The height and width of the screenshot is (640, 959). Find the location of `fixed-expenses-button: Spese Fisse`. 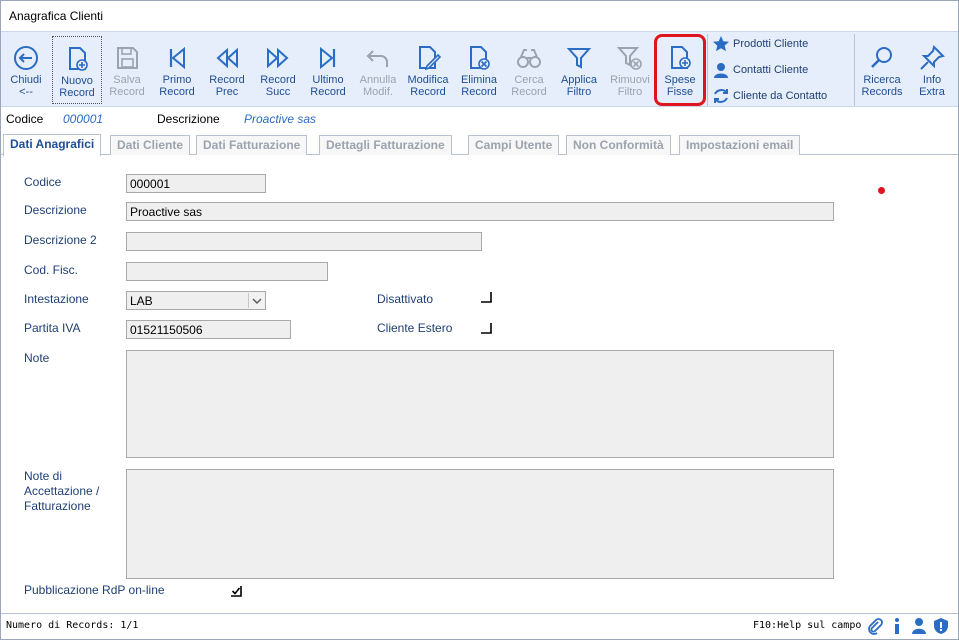

fixed-expenses-button: Spese Fisse is located at coordinates (680, 70).